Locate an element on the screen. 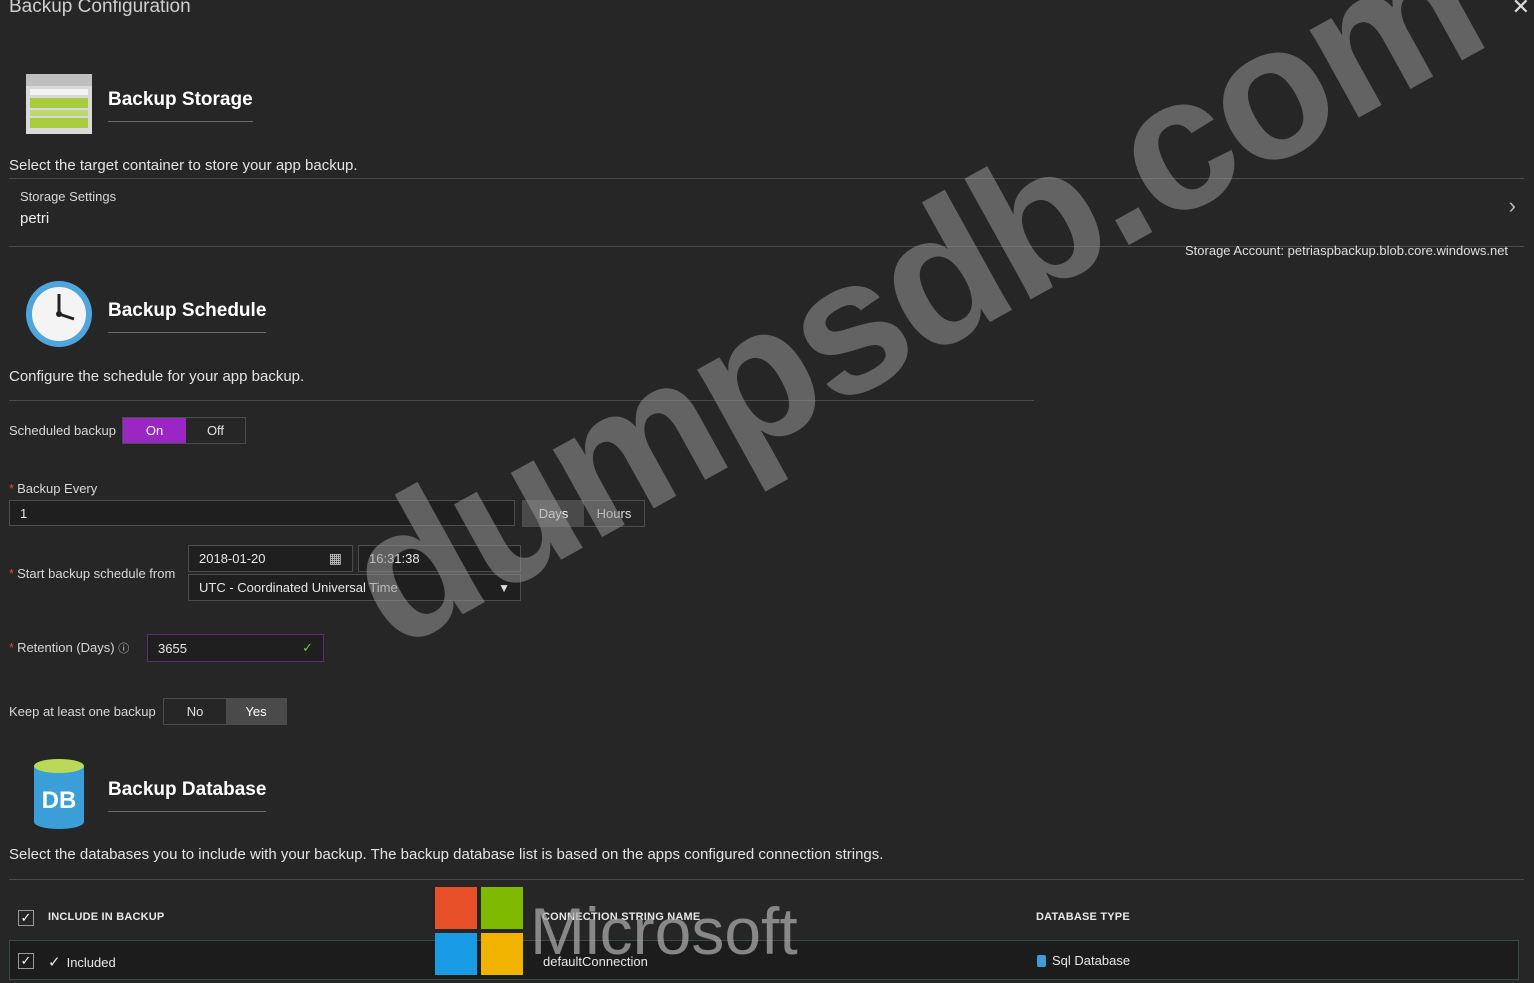 The height and width of the screenshot is (983, 1534). database-section-title: Backup Database is located at coordinates (187, 795).